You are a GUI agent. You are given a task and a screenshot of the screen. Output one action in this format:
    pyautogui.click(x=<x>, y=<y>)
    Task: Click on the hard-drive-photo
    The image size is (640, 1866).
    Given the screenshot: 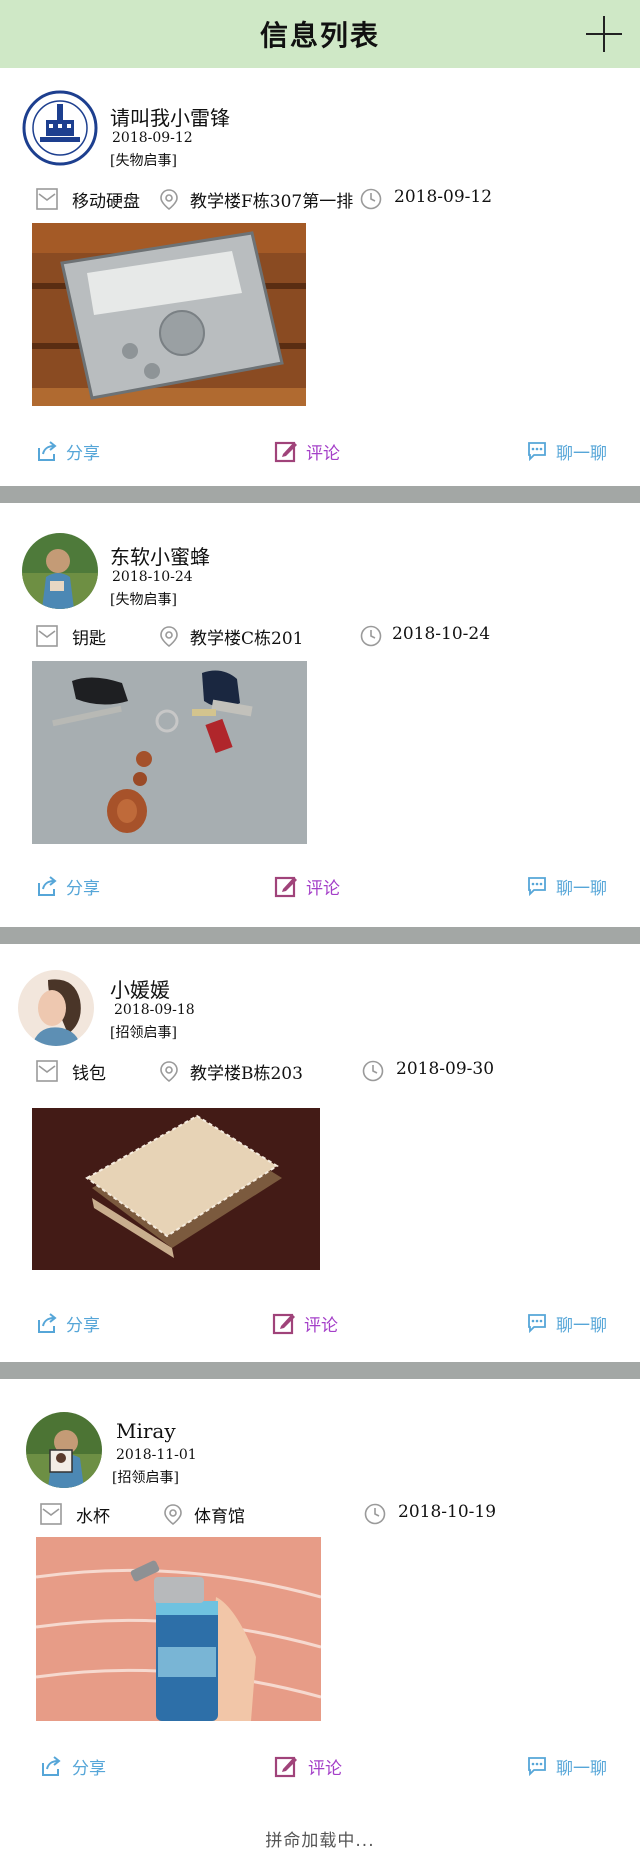 What is the action you would take?
    pyautogui.click(x=169, y=314)
    